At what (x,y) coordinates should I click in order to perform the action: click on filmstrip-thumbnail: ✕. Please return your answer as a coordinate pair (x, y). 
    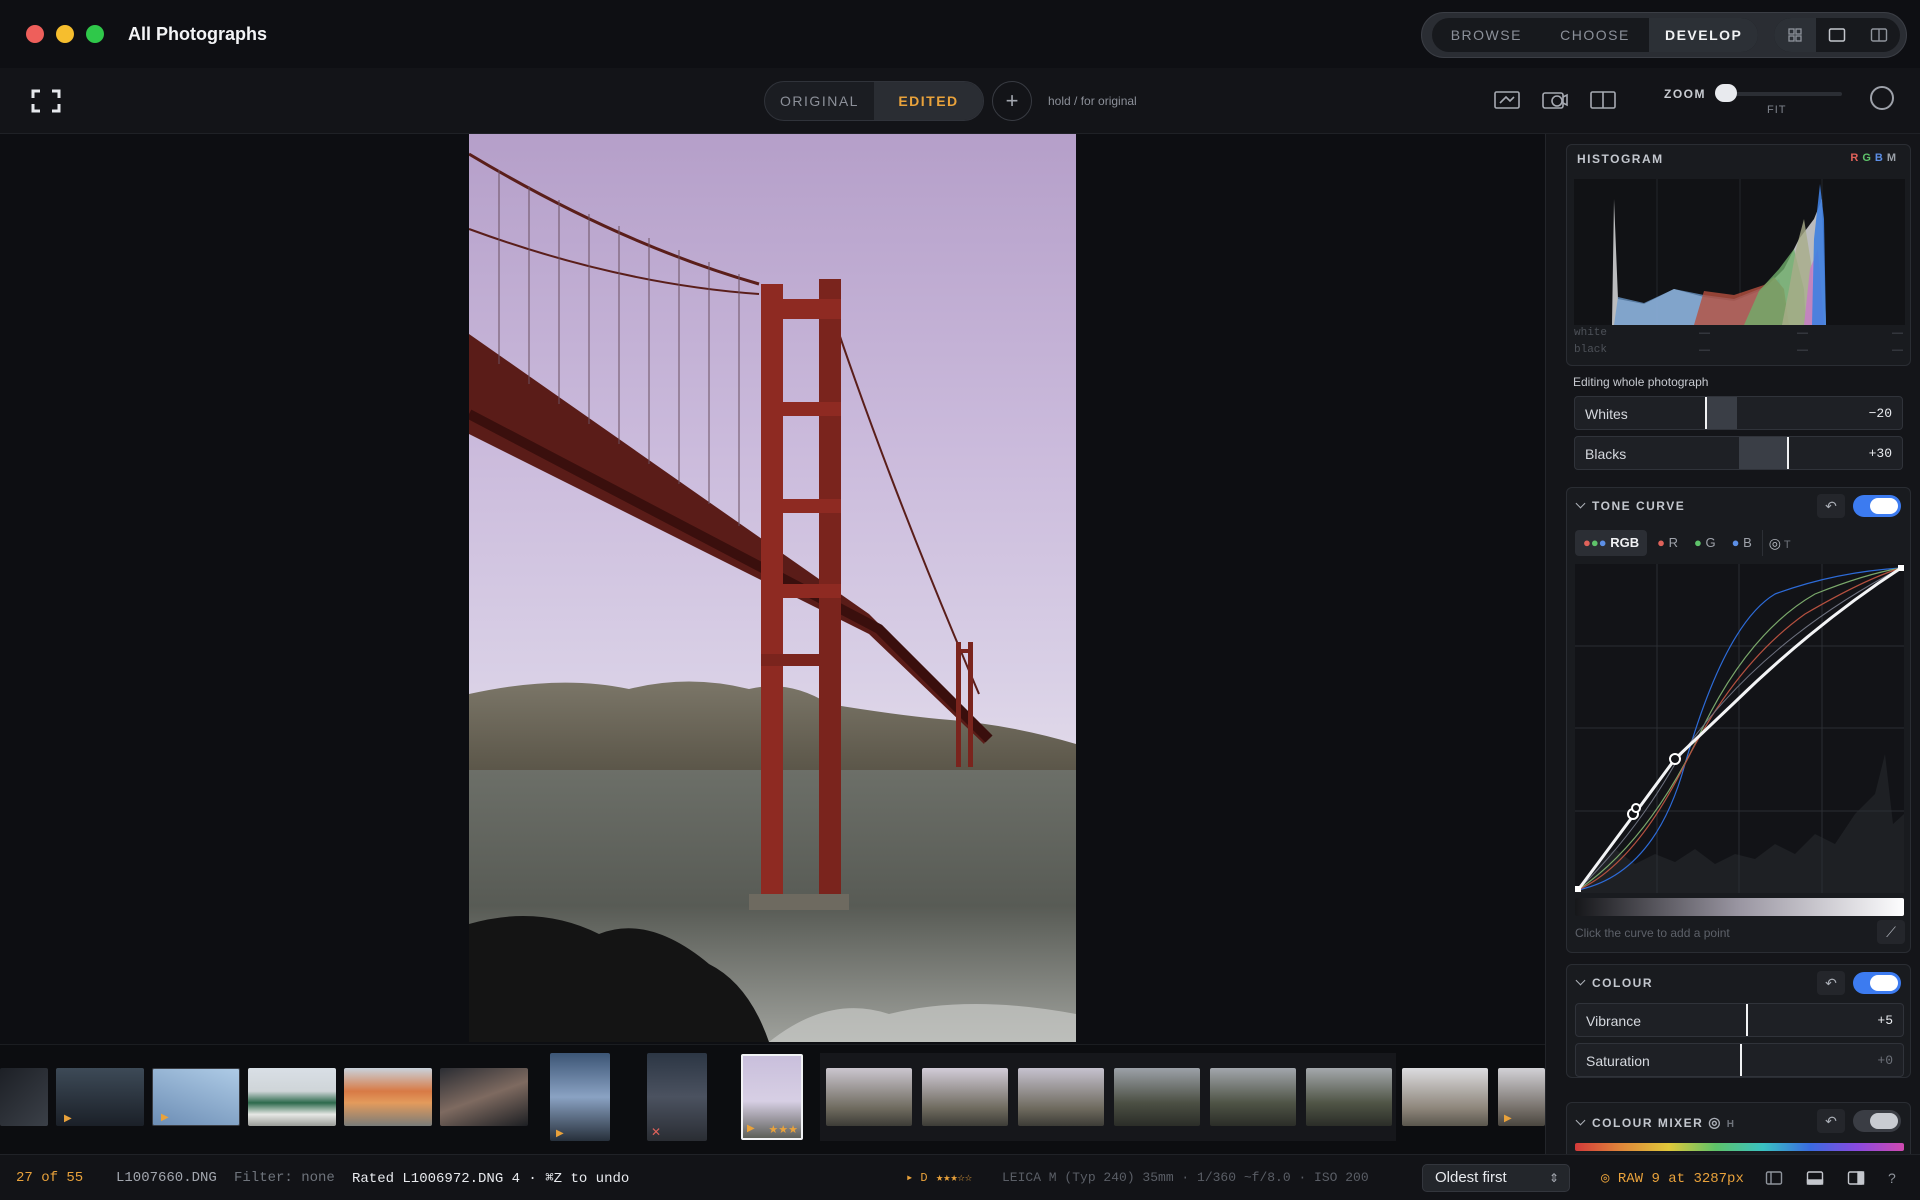
    Looking at the image, I should click on (677, 1097).